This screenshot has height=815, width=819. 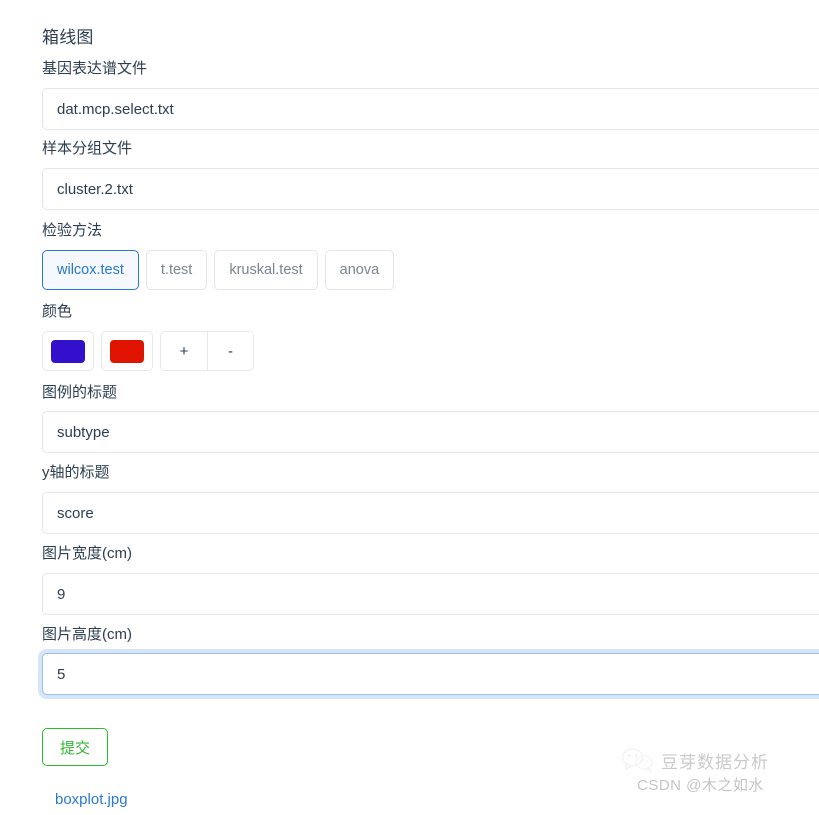 I want to click on image-width-label: 图片宽度(cm), so click(x=87, y=553).